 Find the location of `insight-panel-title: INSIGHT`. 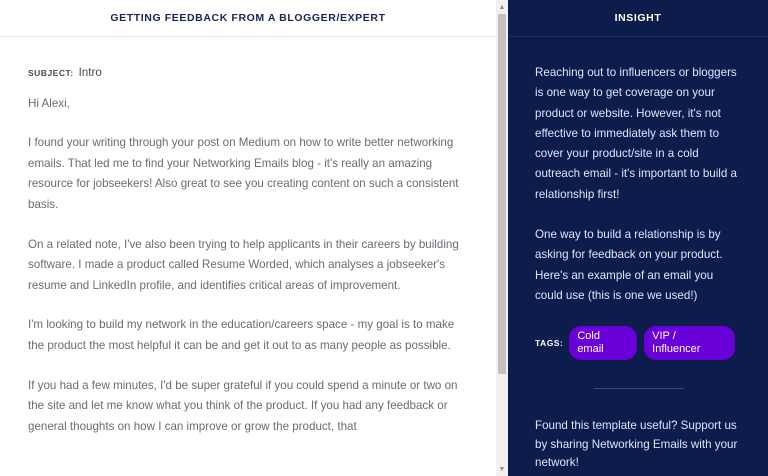

insight-panel-title: INSIGHT is located at coordinates (638, 18).